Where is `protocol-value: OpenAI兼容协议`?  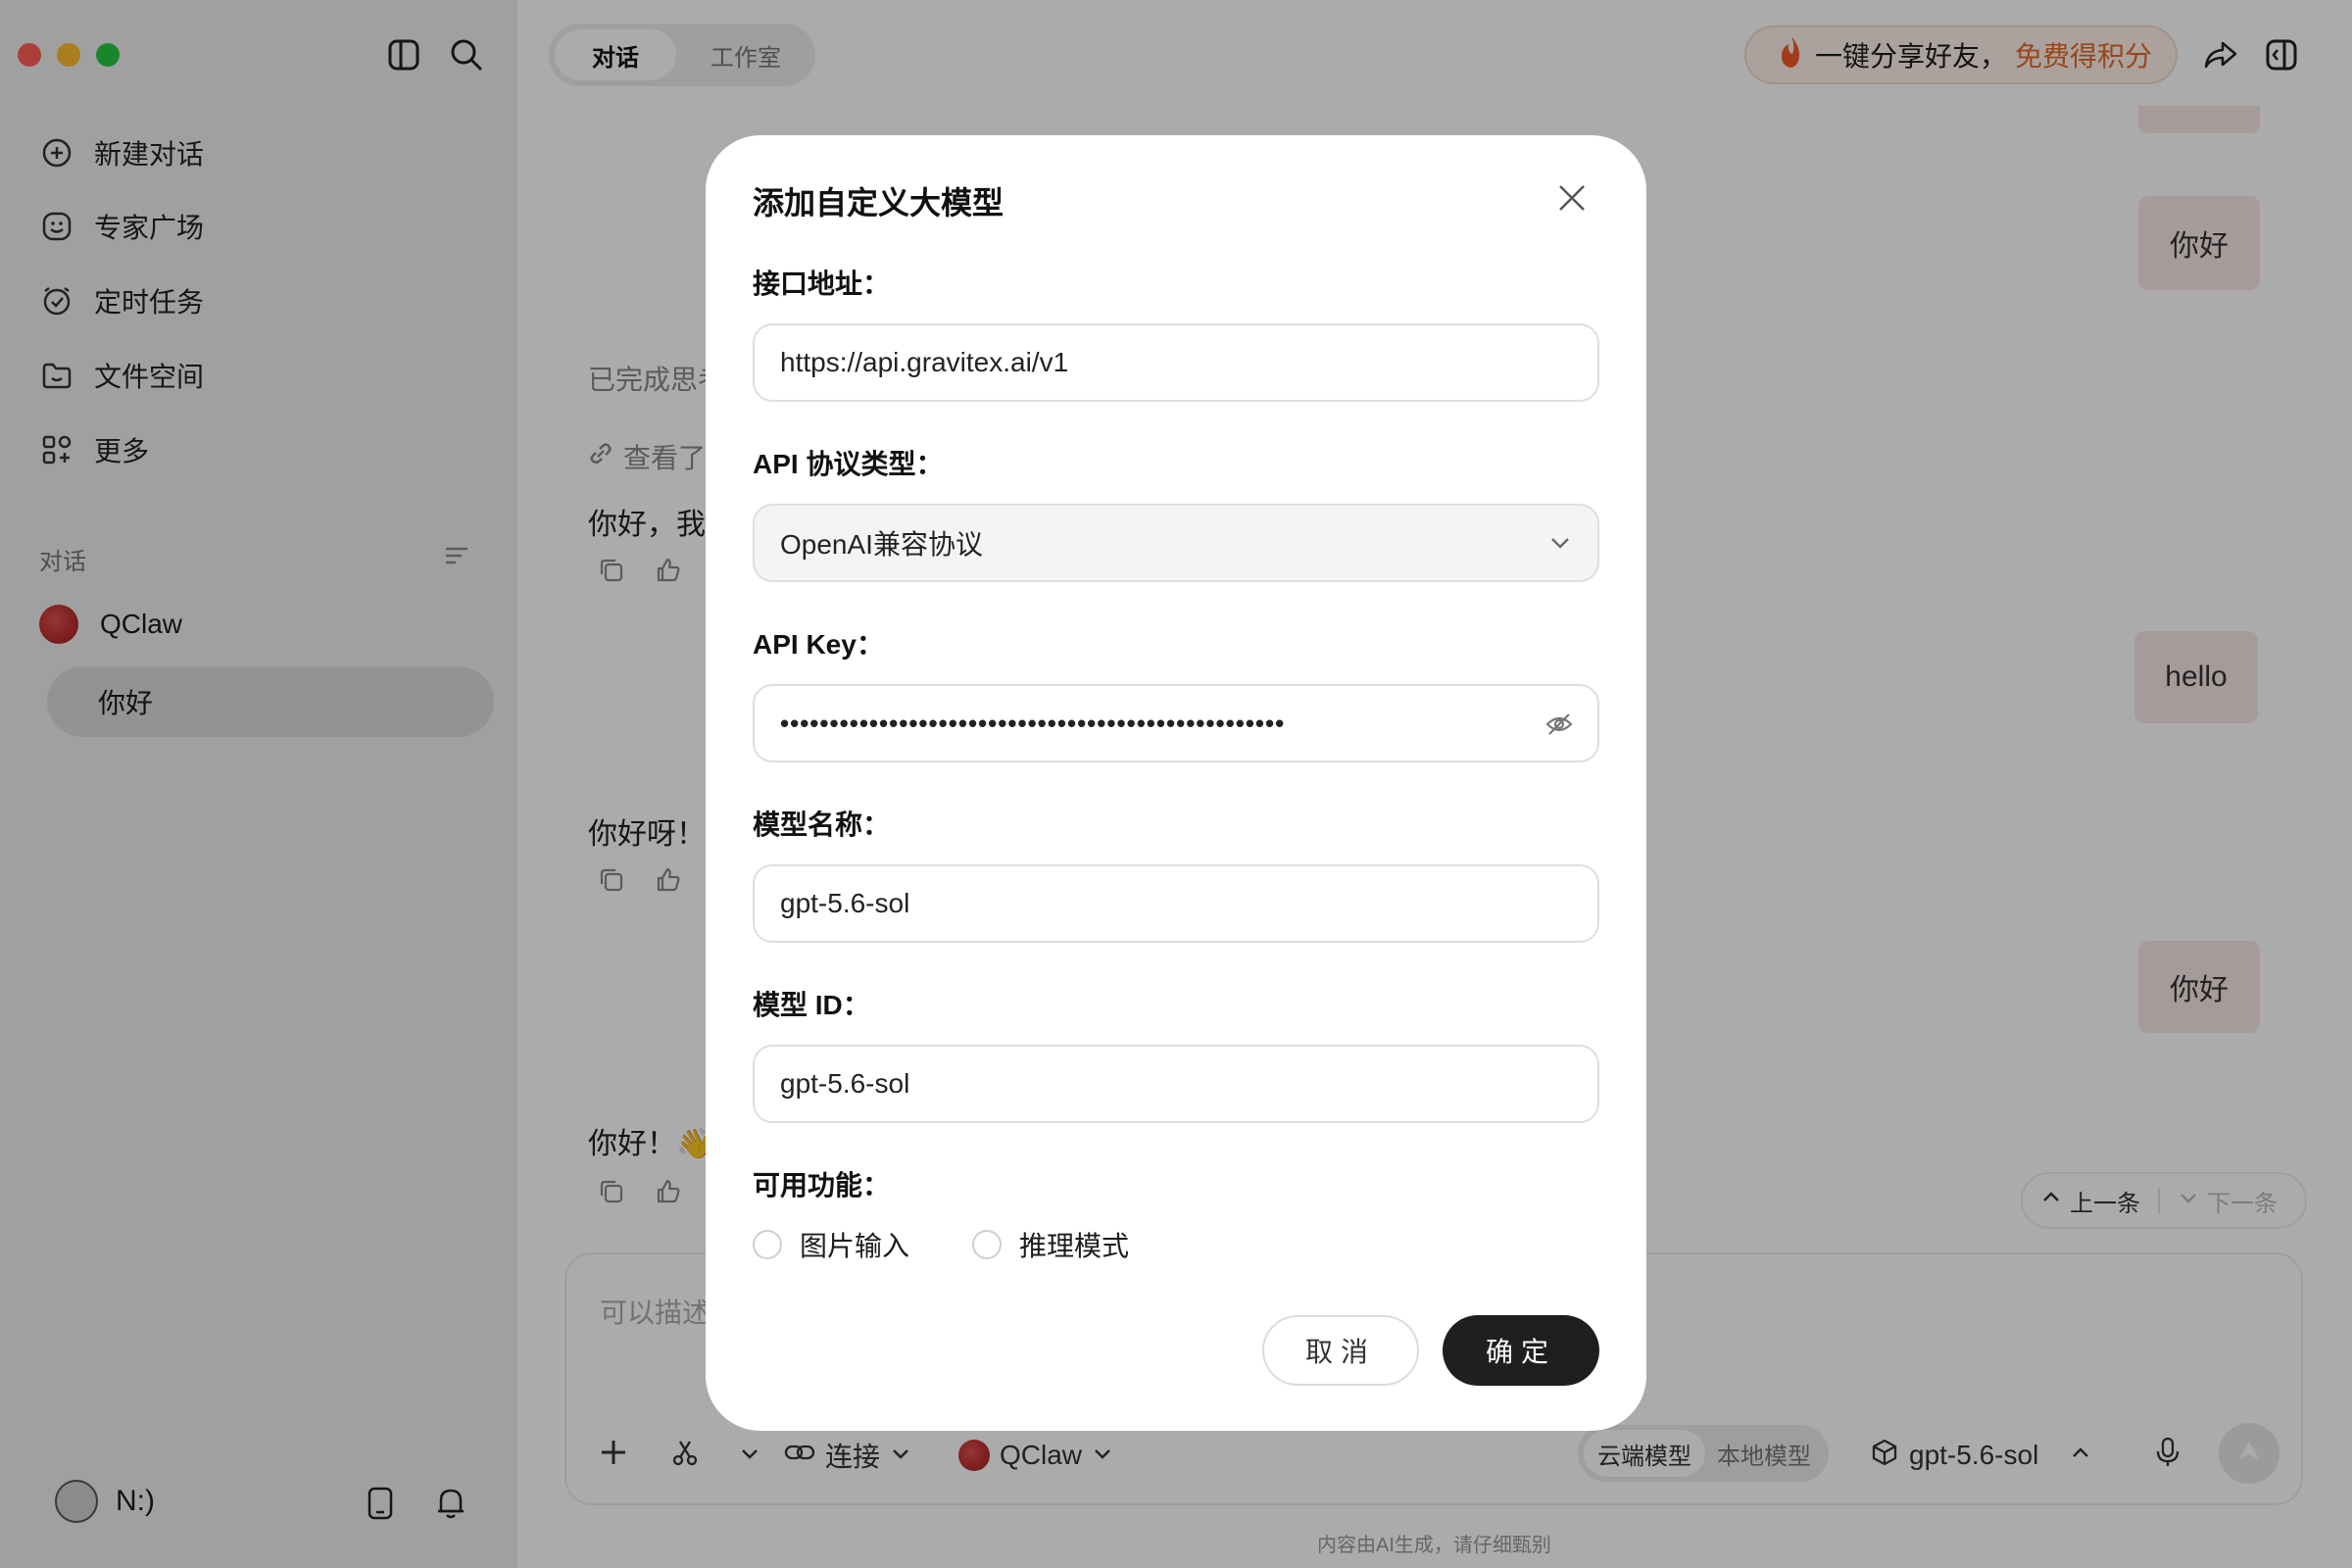
protocol-value: OpenAI兼容协议 is located at coordinates (881, 544).